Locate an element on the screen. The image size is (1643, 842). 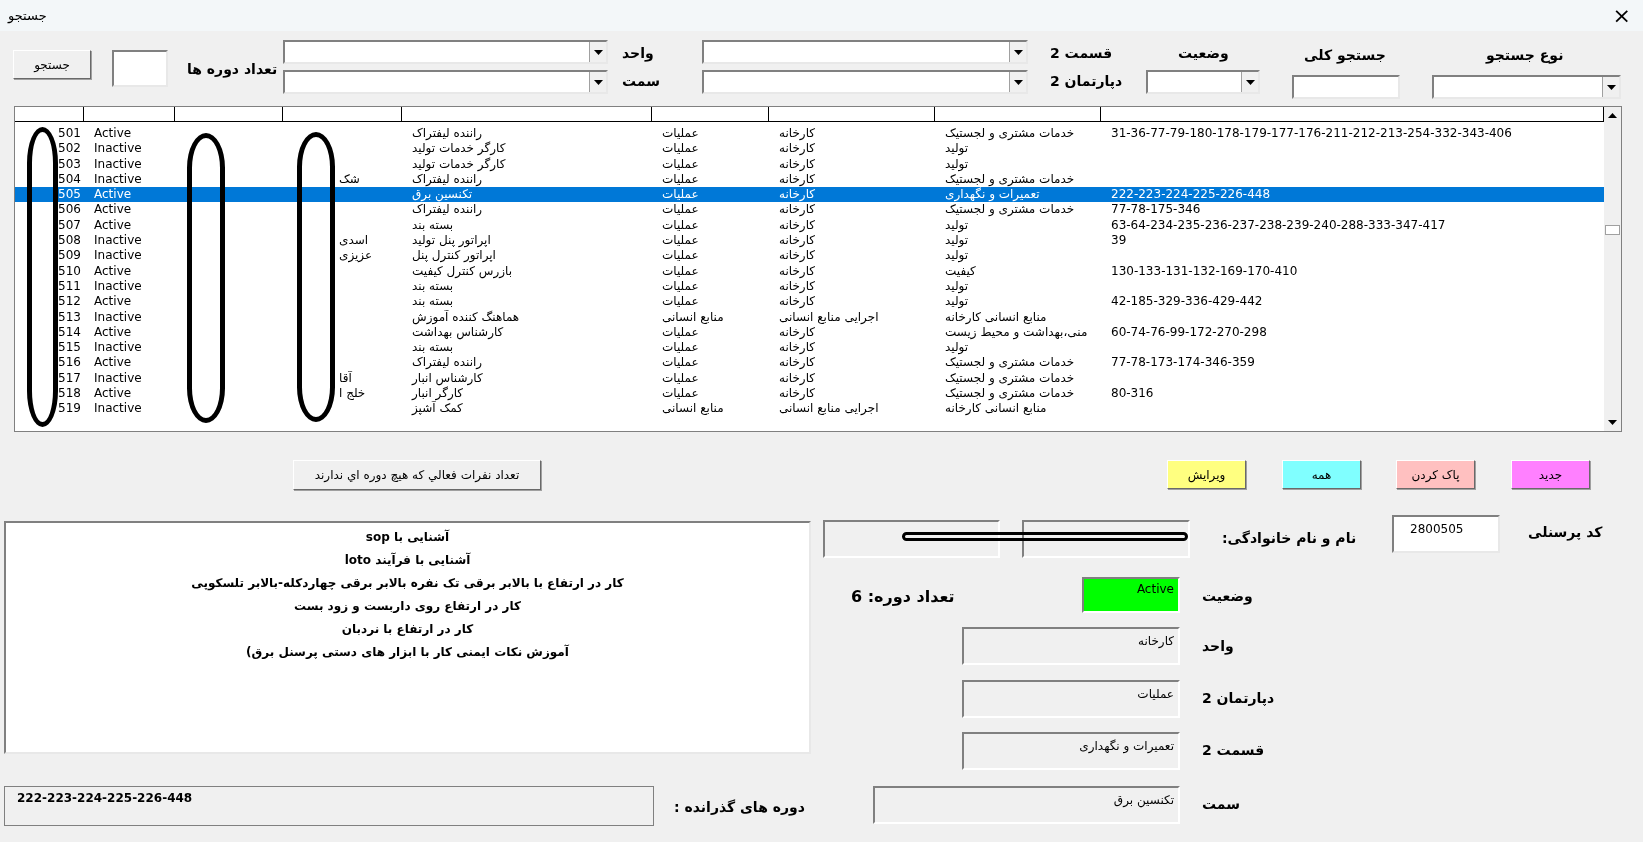
action-button: ویرایش is located at coordinates (1206, 474).